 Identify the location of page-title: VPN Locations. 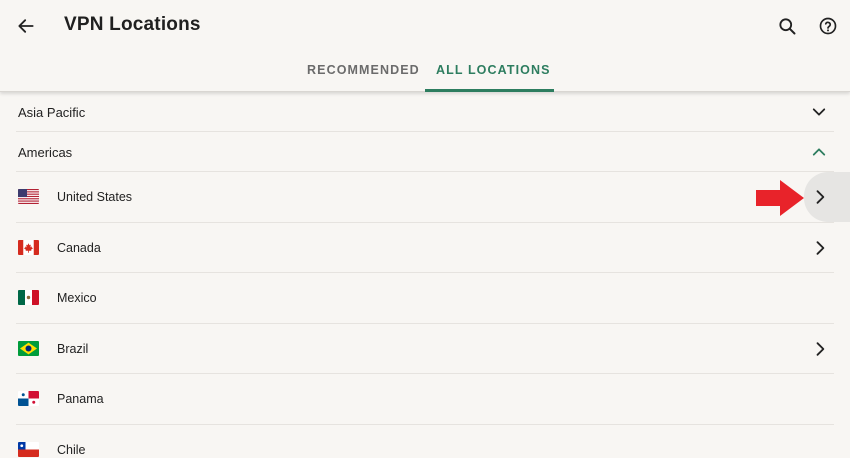
(132, 24).